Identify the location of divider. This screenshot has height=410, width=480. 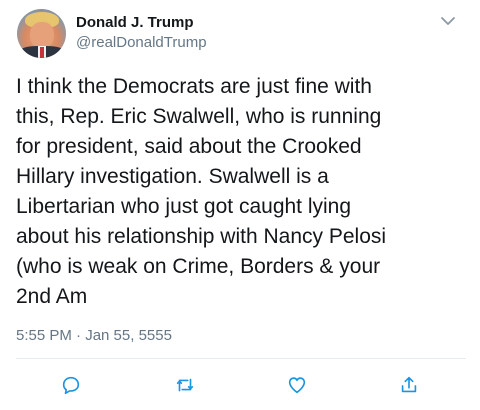
(241, 358).